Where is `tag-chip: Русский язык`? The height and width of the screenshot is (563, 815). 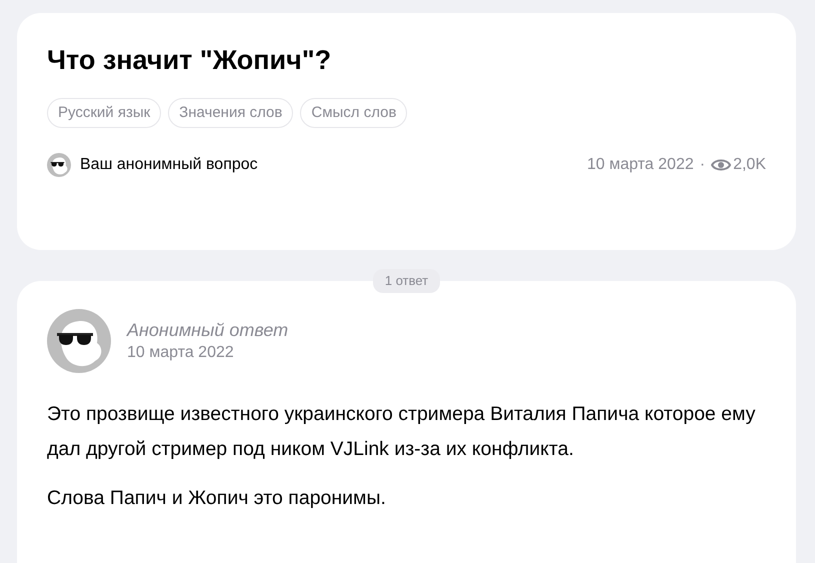 tag-chip: Русский язык is located at coordinates (104, 113).